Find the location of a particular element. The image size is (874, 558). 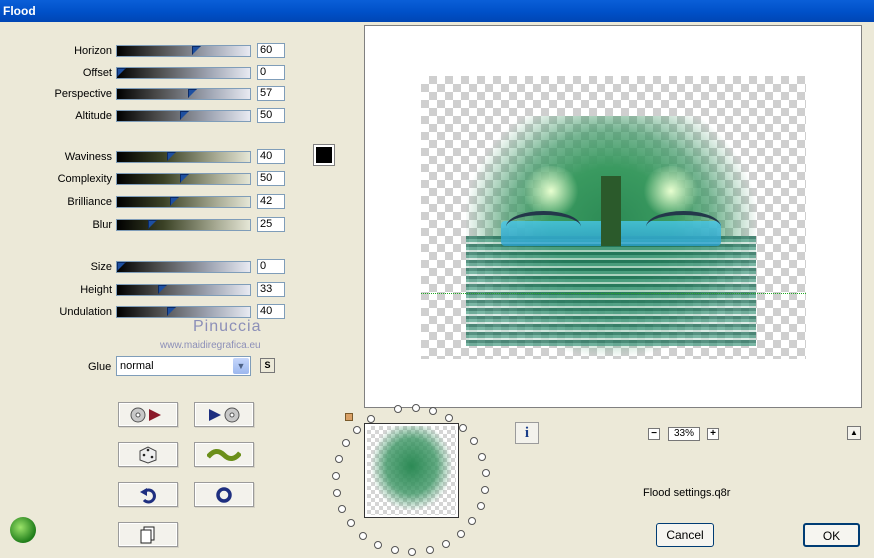

randomize-dice-icon is located at coordinates (148, 454).